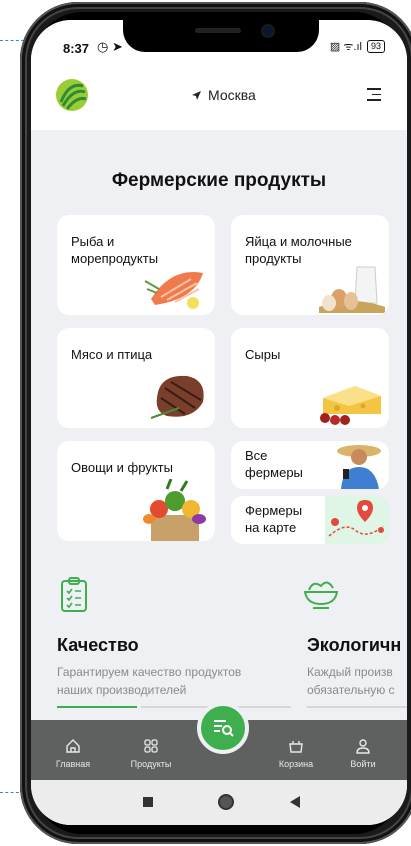 This screenshot has width=411, height=846. I want to click on page-title: Фермерские продукты, so click(219, 180).